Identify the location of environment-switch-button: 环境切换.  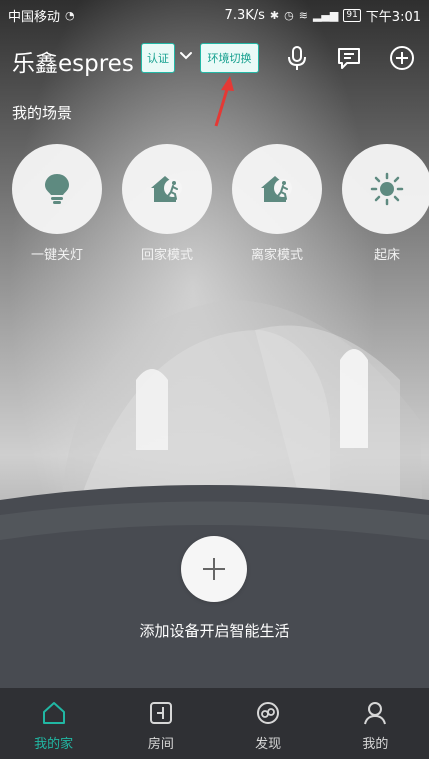
(229, 58).